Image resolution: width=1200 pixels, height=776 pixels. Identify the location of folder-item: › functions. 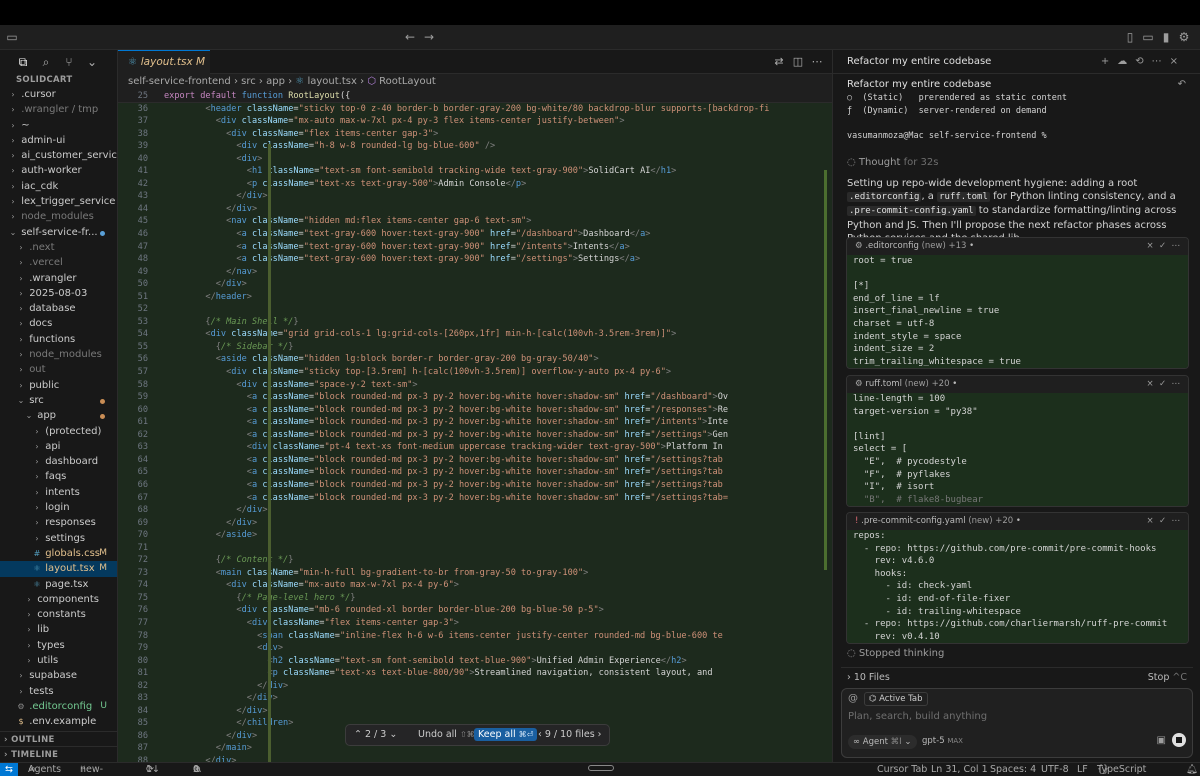
(58, 339).